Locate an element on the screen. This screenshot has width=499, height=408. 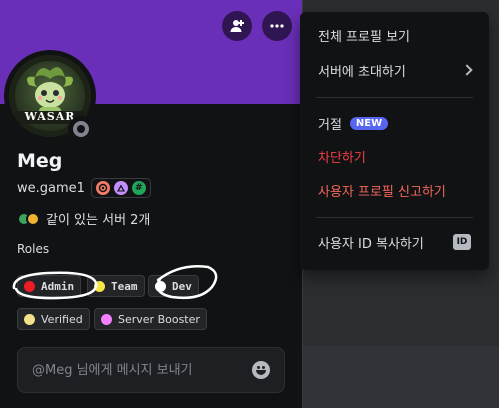
more-options-button is located at coordinates (277, 26).